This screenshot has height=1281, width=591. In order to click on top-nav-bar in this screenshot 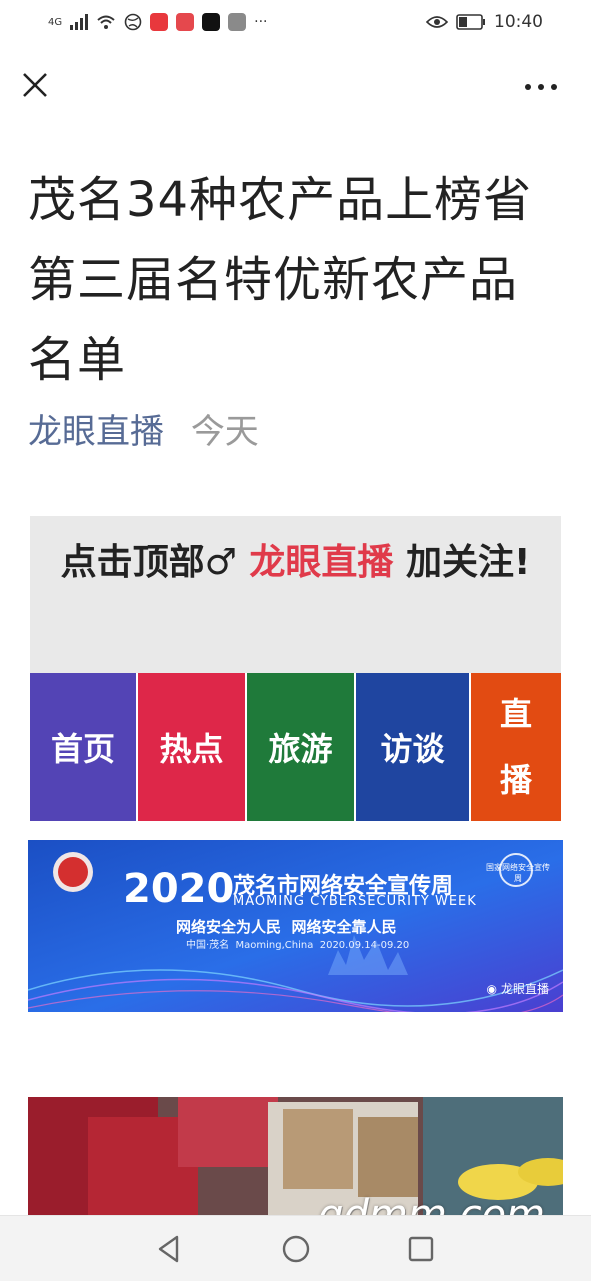, I will do `click(295, 87)`.